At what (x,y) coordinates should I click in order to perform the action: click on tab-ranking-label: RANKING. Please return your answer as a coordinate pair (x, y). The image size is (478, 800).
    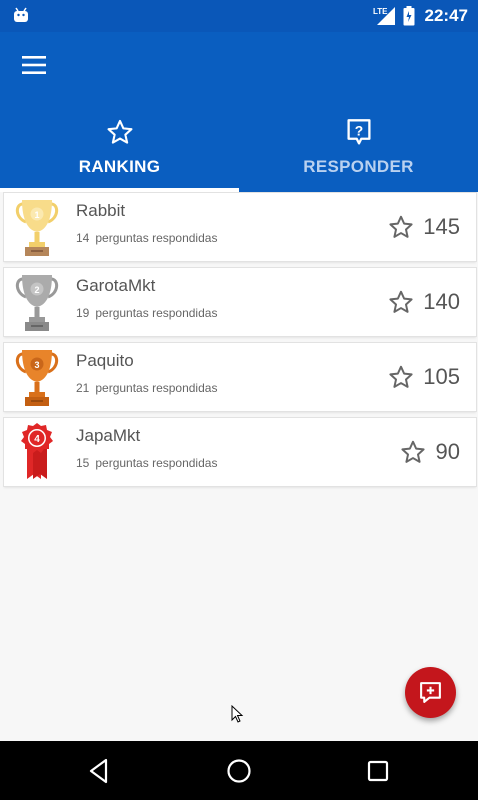
    Looking at the image, I should click on (119, 166).